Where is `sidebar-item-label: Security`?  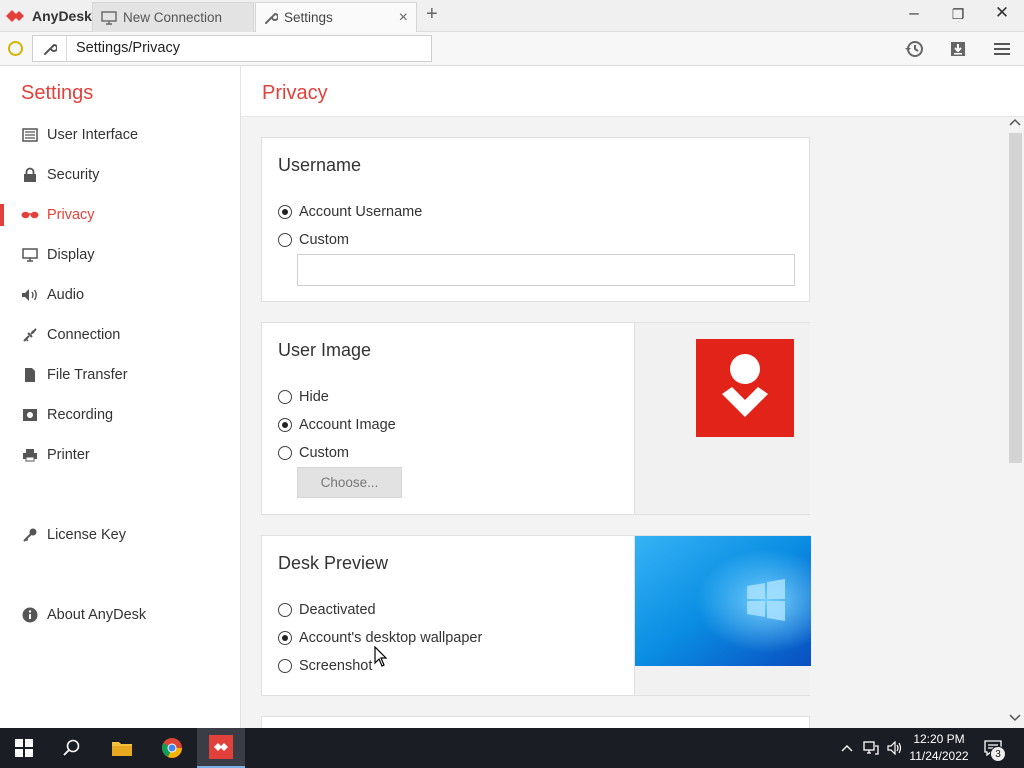 sidebar-item-label: Security is located at coordinates (73, 175).